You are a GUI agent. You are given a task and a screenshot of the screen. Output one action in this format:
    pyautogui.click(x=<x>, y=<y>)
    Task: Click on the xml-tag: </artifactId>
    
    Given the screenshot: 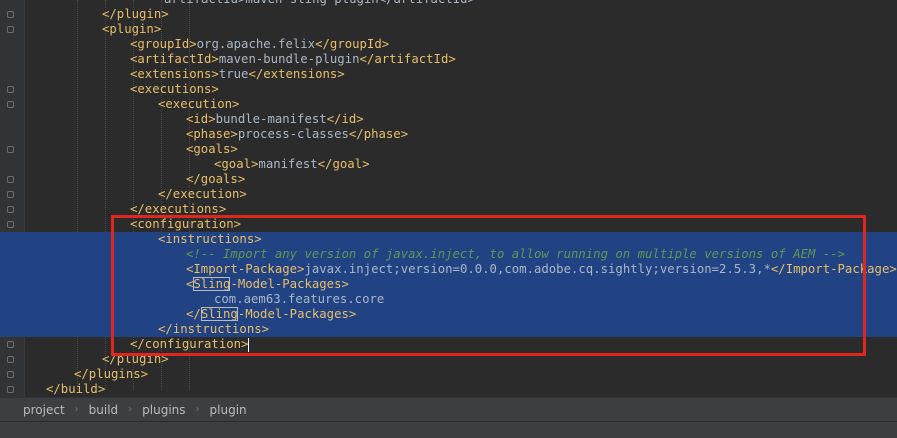 What is the action you would take?
    pyautogui.click(x=407, y=59)
    